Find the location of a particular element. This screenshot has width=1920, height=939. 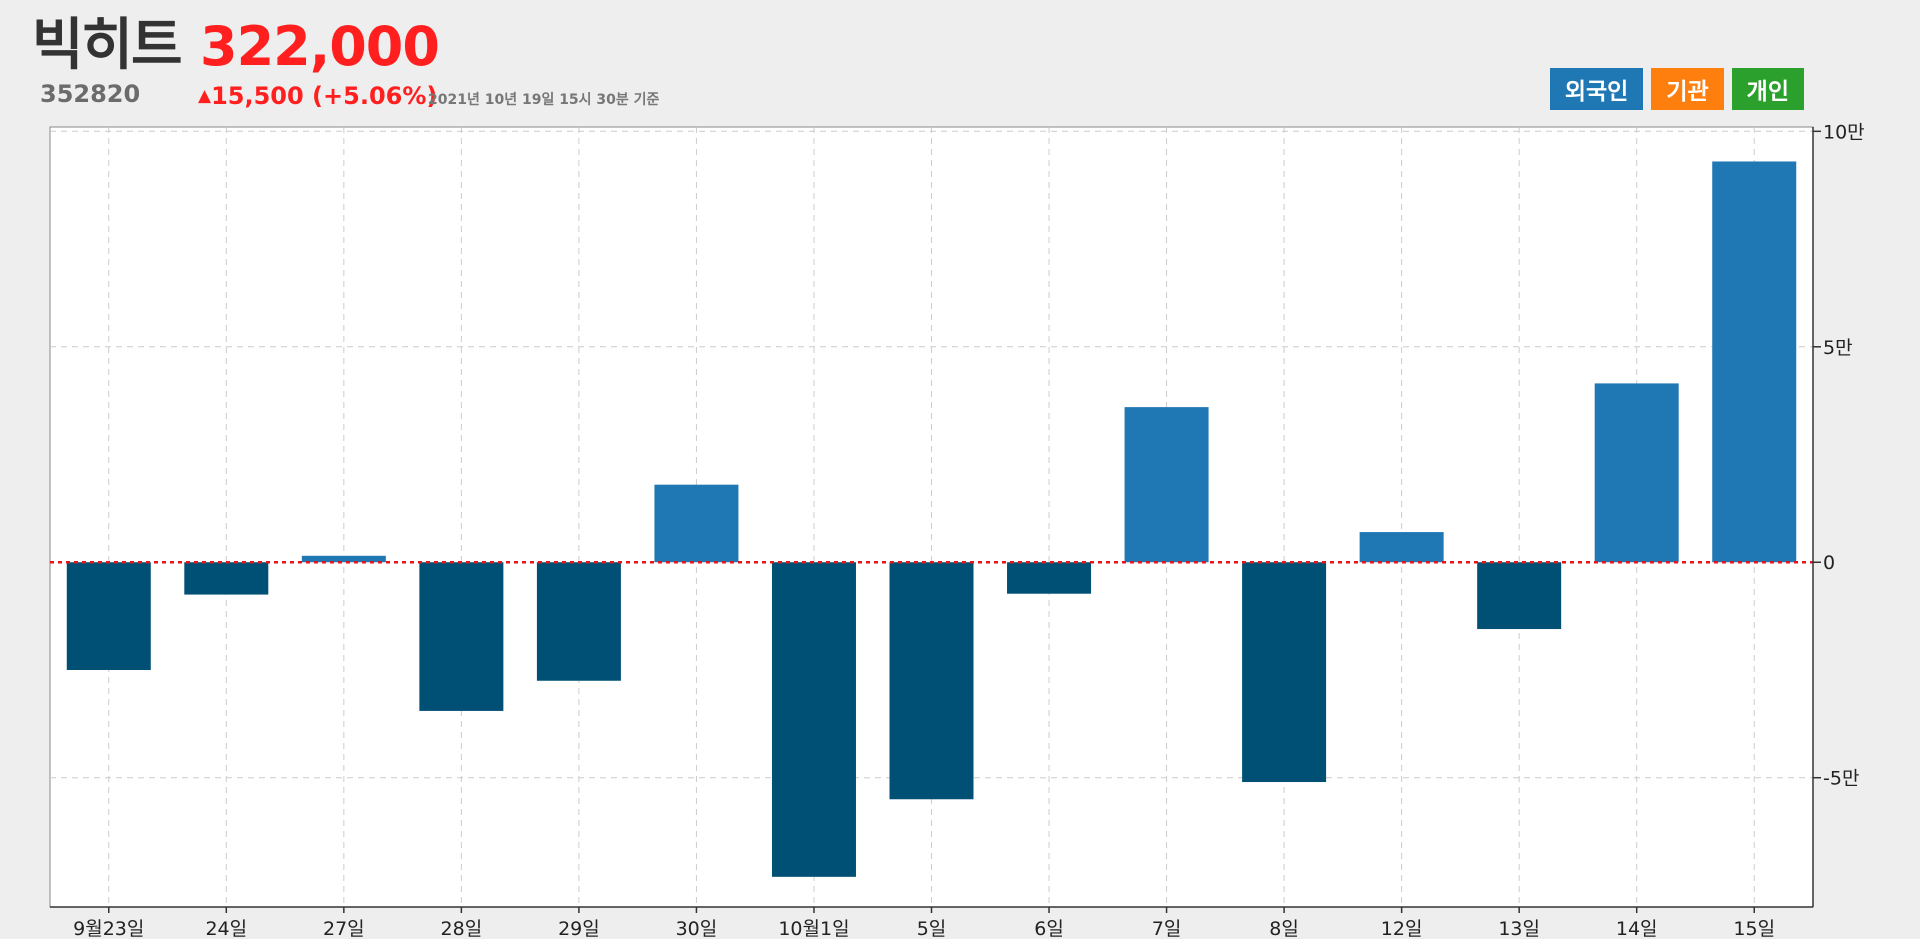

y-tick-label: 5만 is located at coordinates (1838, 348).